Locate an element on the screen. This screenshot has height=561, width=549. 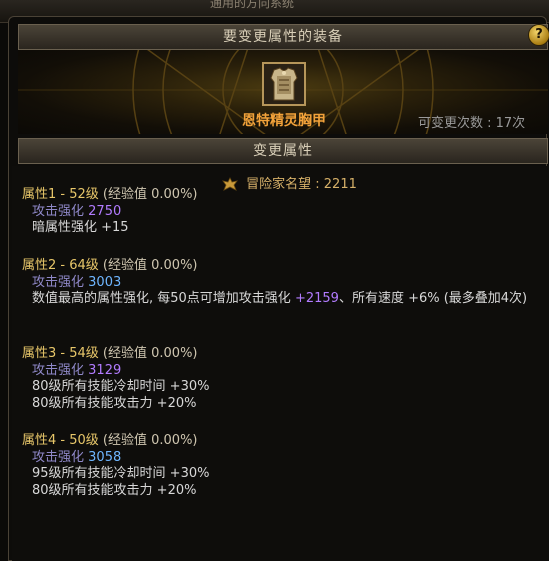
equipment-header: 要变更属性的装备 is located at coordinates (283, 37).